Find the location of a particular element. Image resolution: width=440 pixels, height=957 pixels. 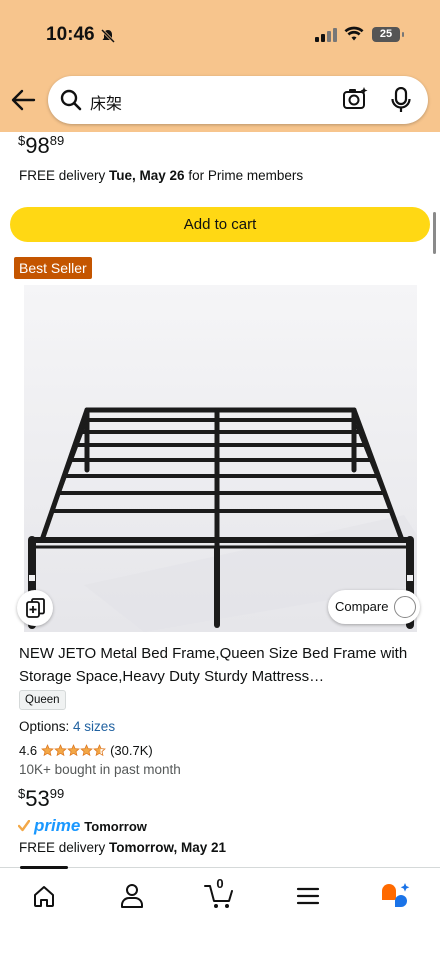

add-to-list-icon is located at coordinates (35, 608).